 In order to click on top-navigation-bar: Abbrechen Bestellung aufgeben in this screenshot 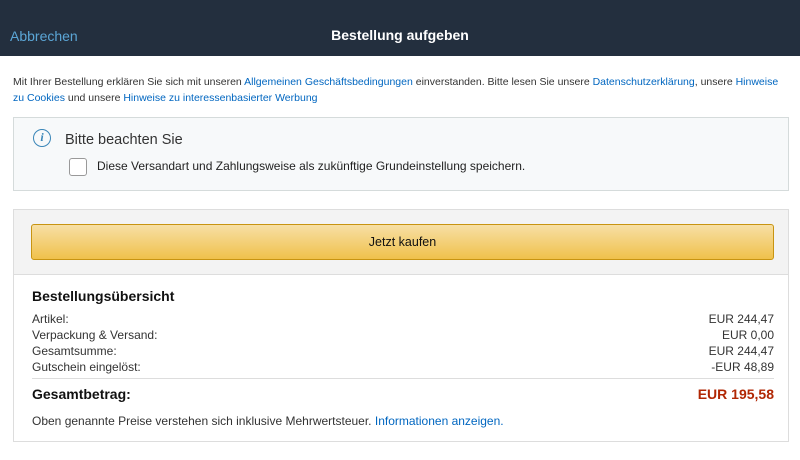, I will do `click(400, 28)`.